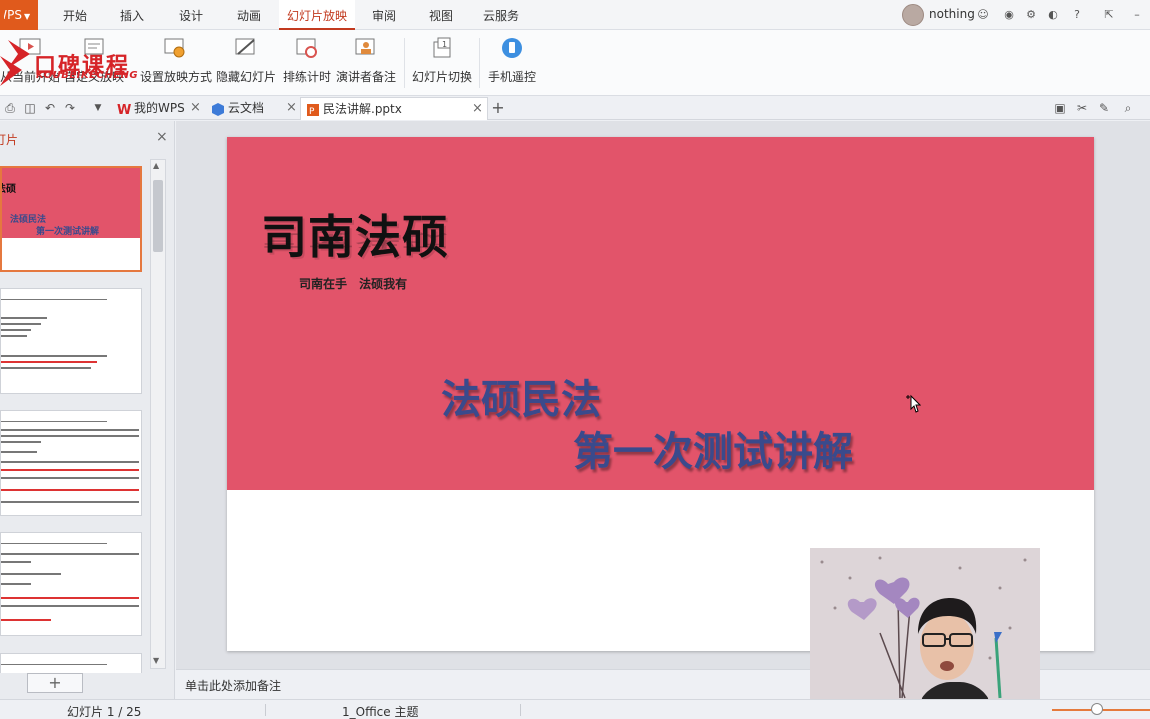 The width and height of the screenshot is (1150, 719). What do you see at coordinates (307, 62) in the screenshot?
I see `rehearse-timing-button: 排练计时` at bounding box center [307, 62].